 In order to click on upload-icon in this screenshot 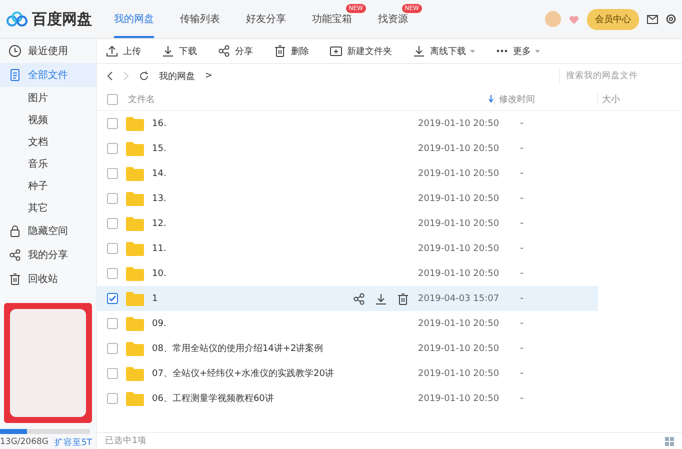, I will do `click(112, 51)`.